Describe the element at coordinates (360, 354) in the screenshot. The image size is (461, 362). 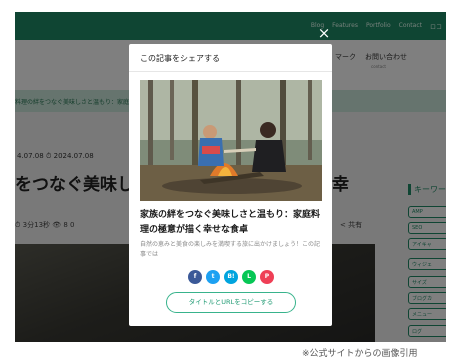
I see `image-credit: ※公式サイトからの画像引用` at that location.